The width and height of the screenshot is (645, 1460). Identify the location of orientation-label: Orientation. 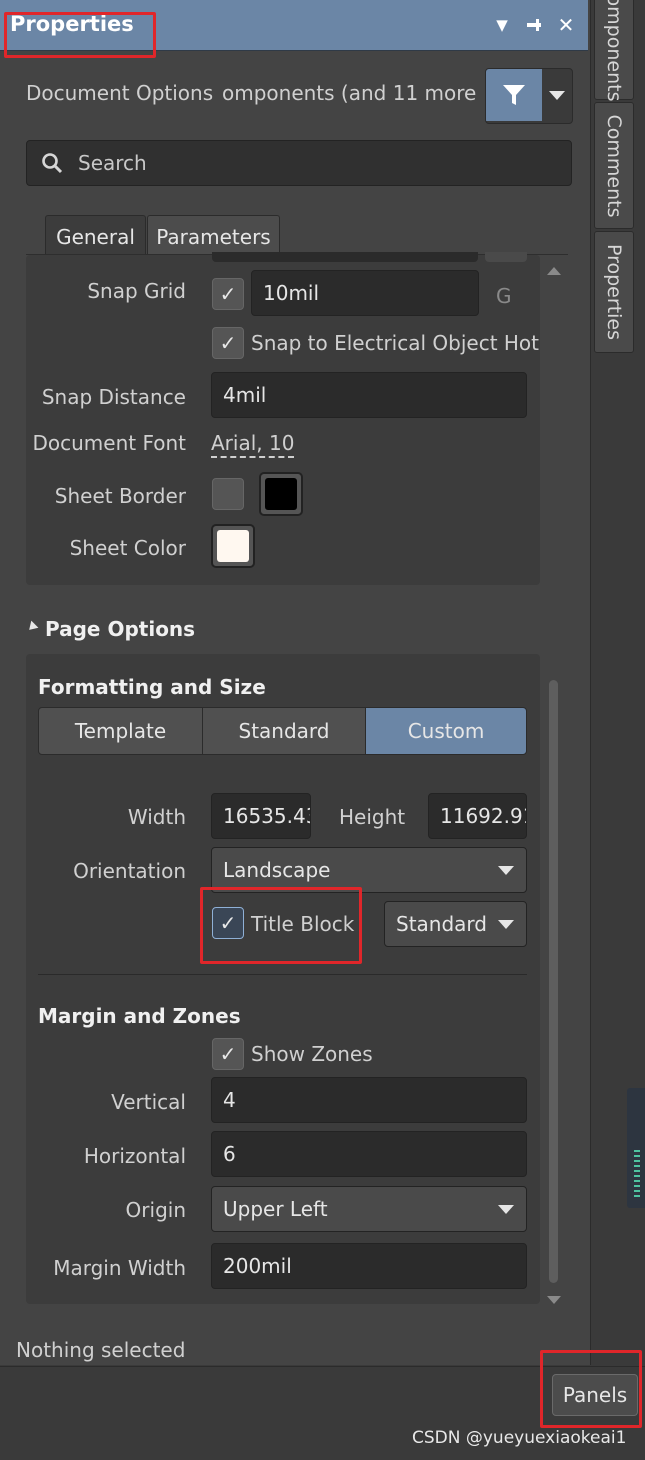
(129, 871).